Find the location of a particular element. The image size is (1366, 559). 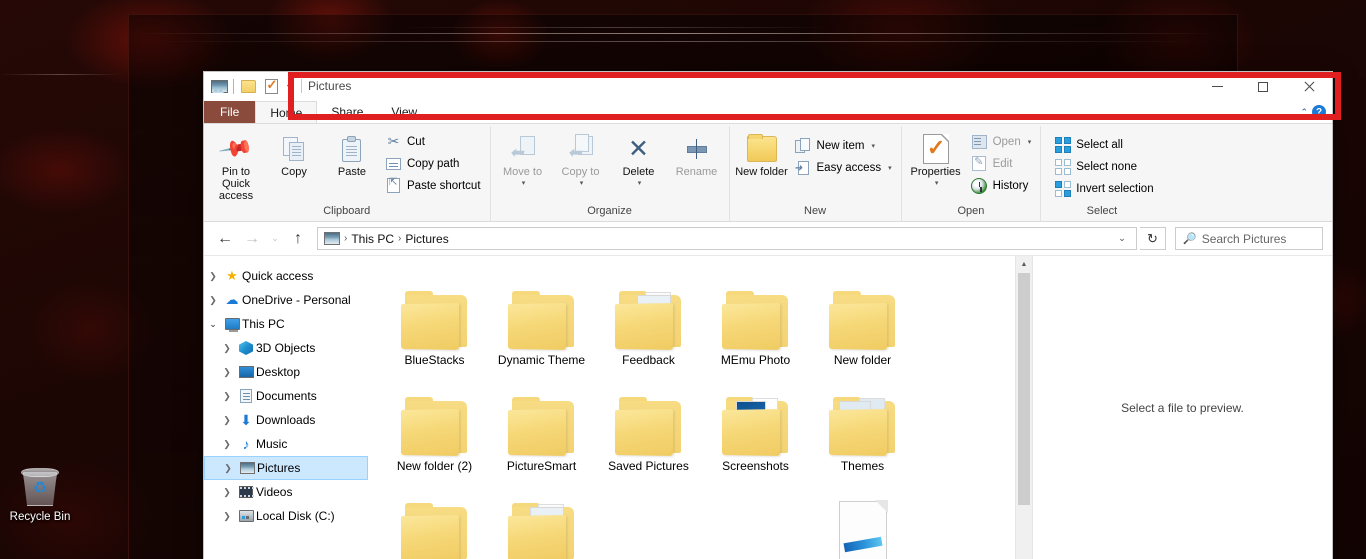

list-item: New folder (2) is located at coordinates (434, 427).